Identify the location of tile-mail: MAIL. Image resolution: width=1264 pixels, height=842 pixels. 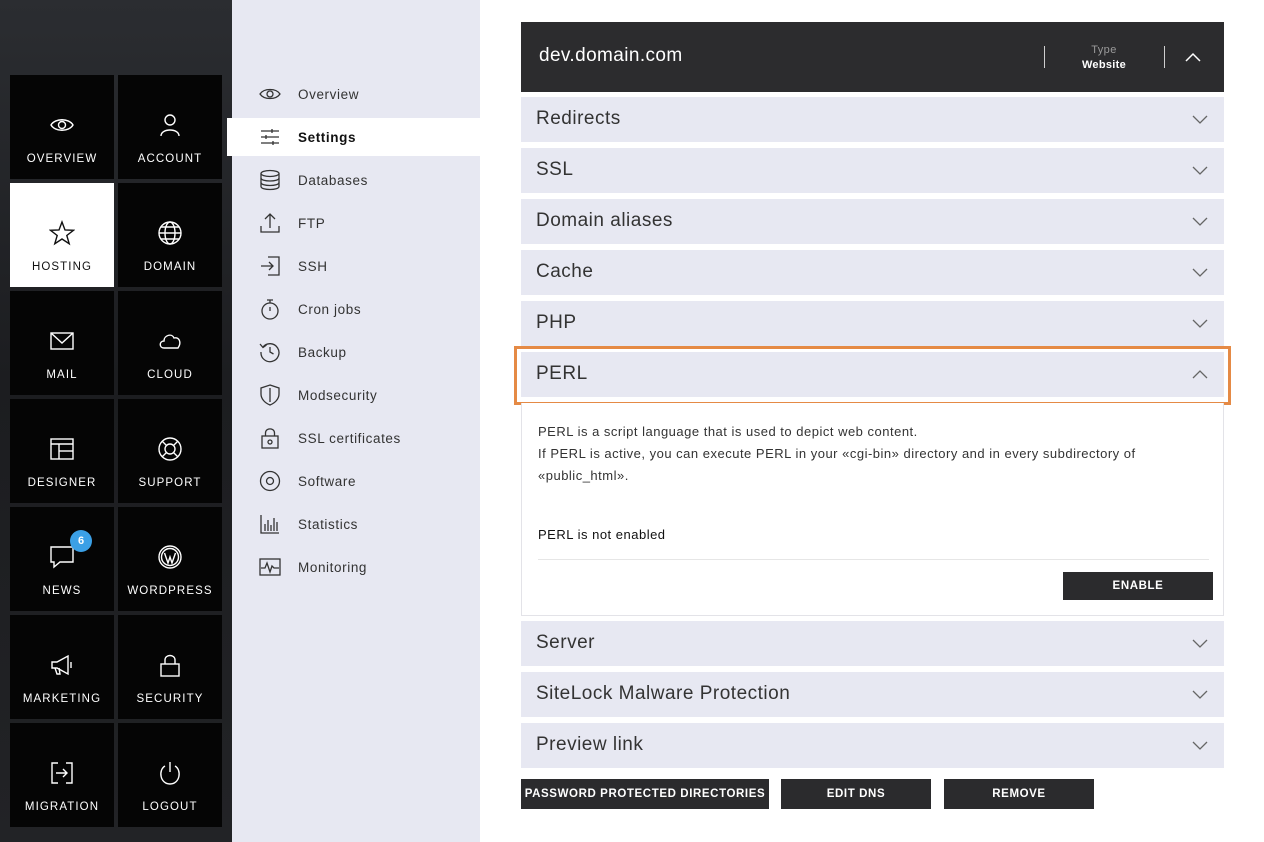
(62, 343).